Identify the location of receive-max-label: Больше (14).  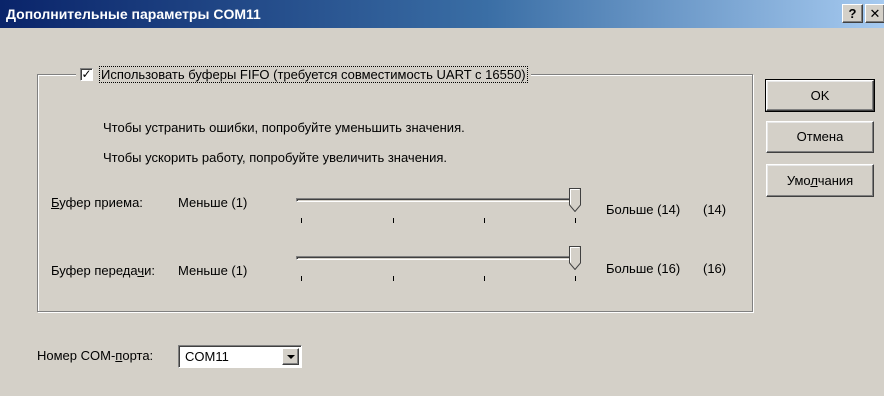
(643, 209).